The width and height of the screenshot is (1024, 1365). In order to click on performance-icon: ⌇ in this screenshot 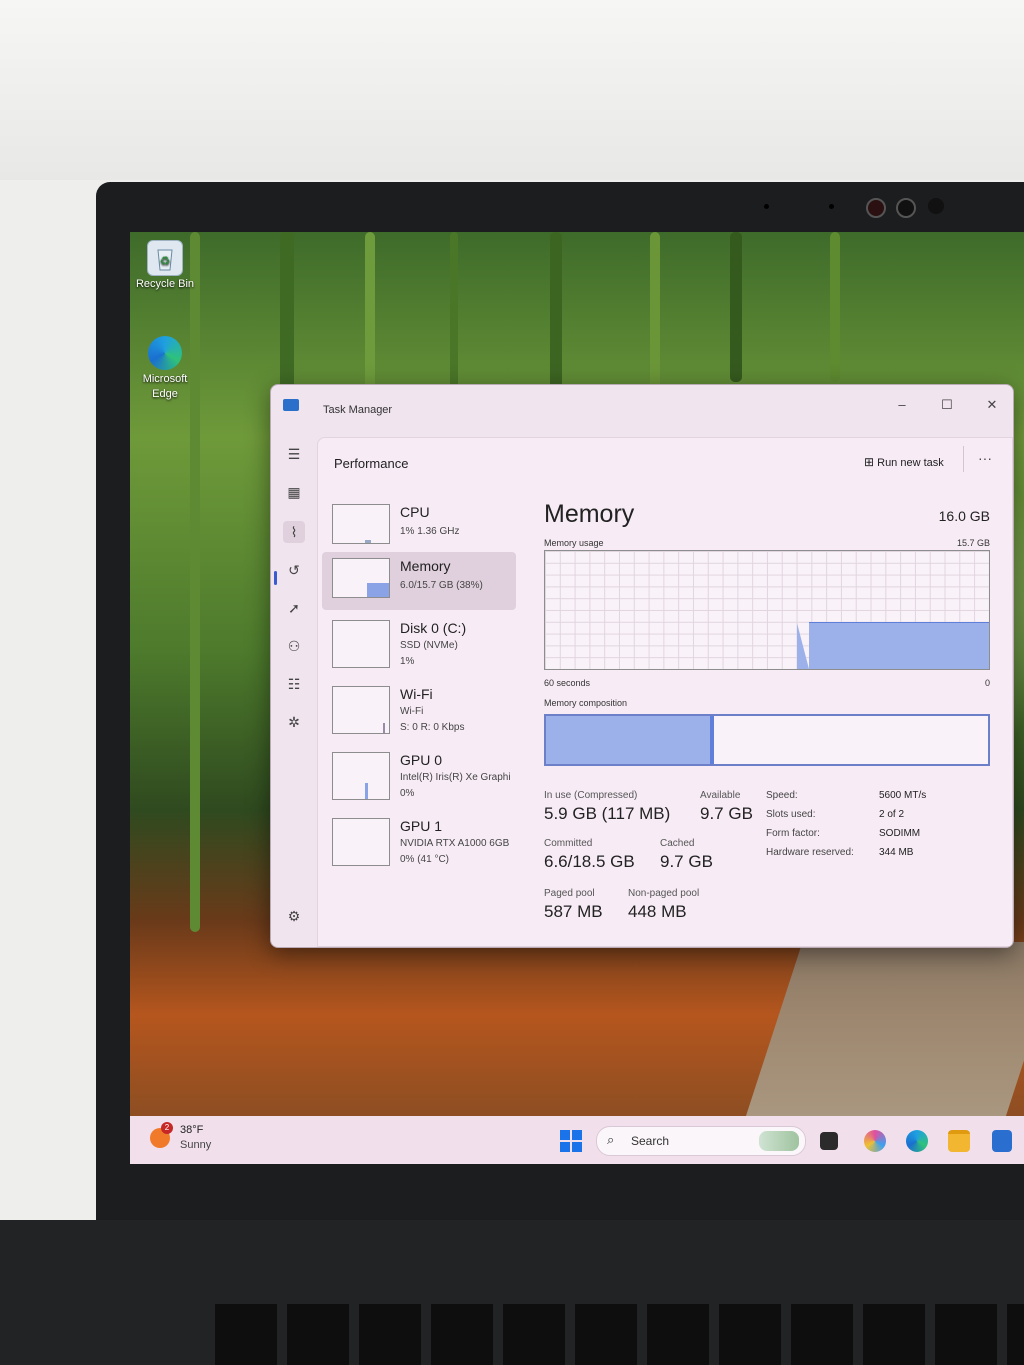, I will do `click(294, 532)`.